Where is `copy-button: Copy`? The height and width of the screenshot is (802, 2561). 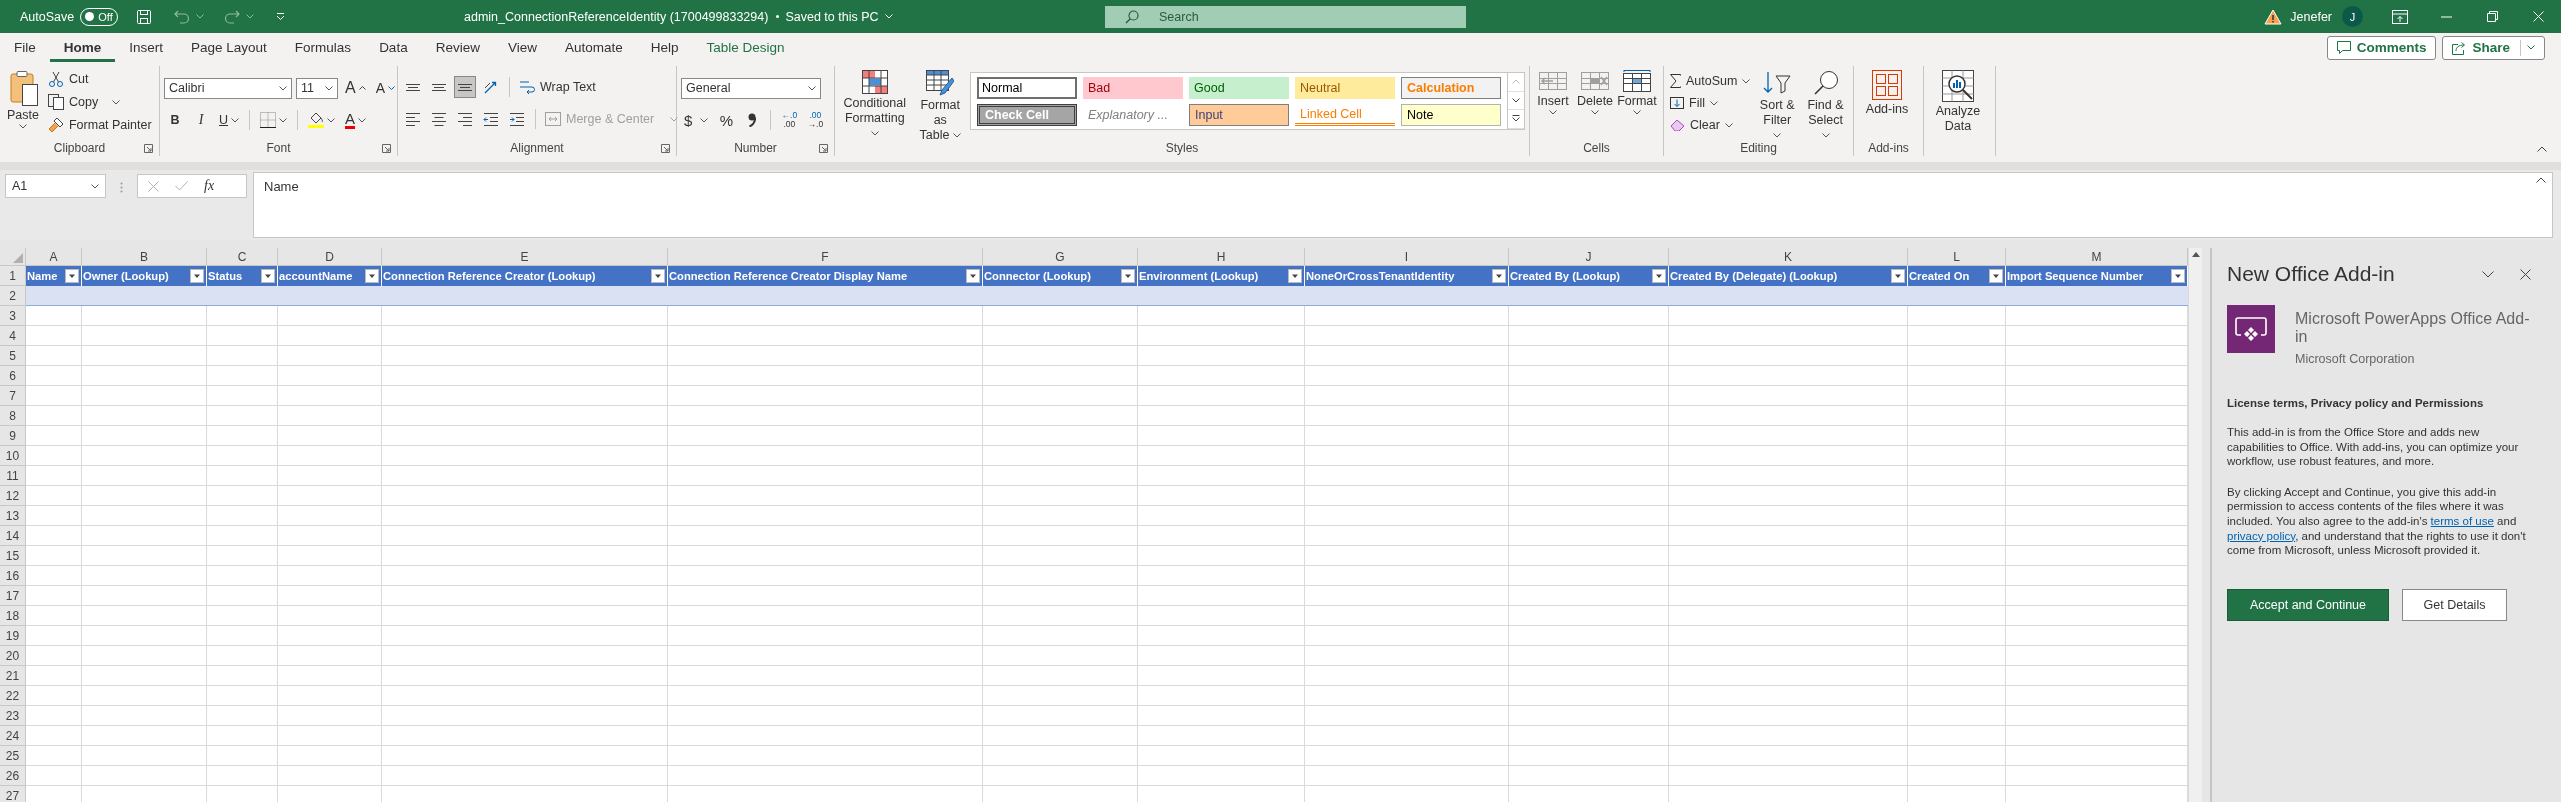 copy-button: Copy is located at coordinates (99, 102).